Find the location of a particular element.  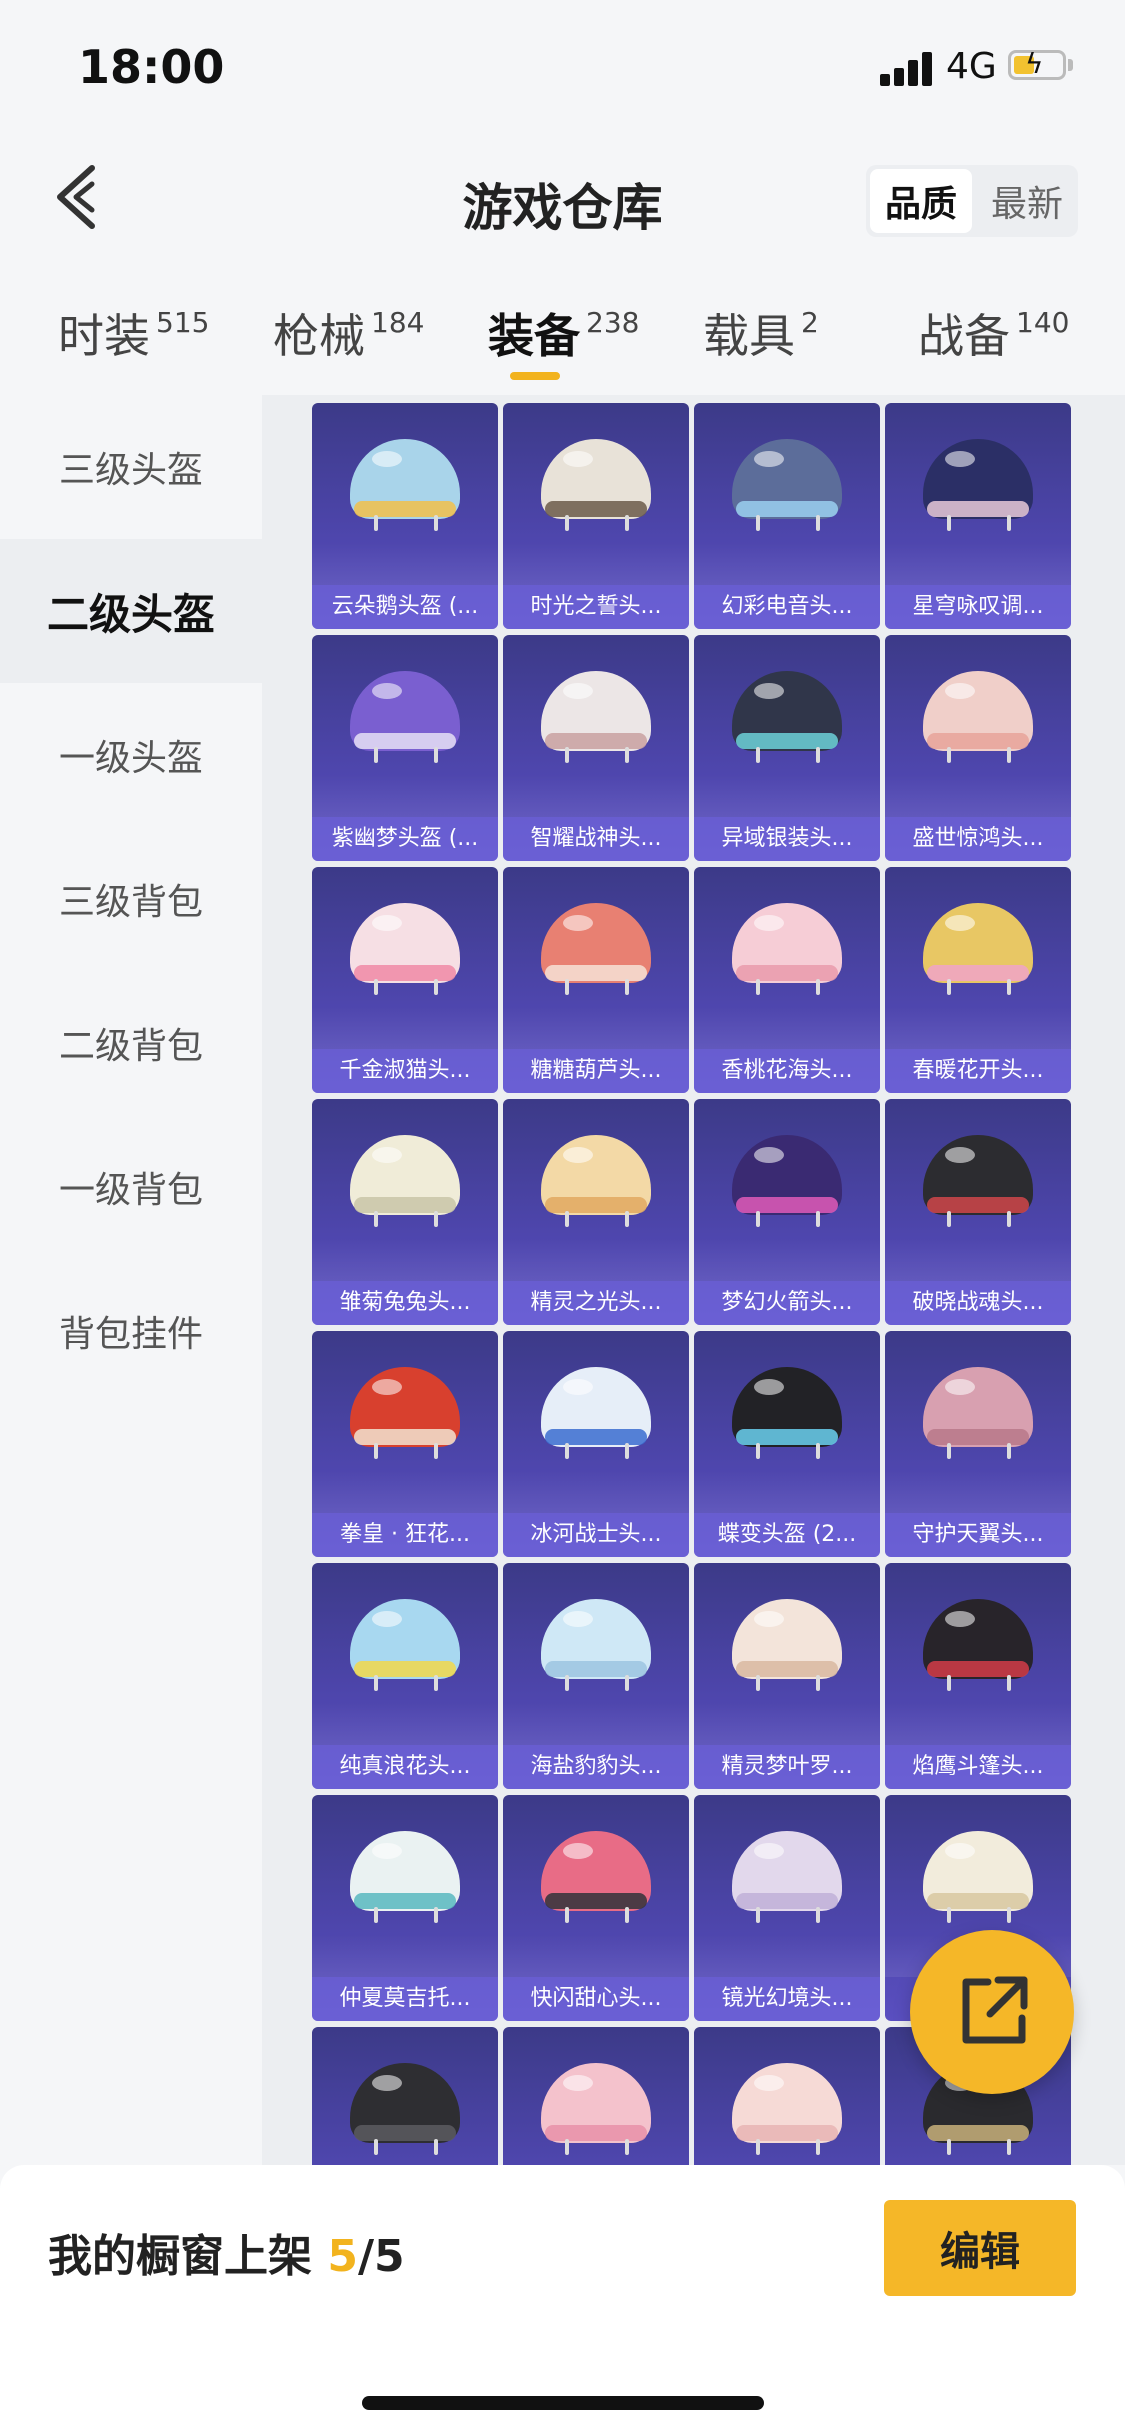

status-time: 18:00 is located at coordinates (151, 67).